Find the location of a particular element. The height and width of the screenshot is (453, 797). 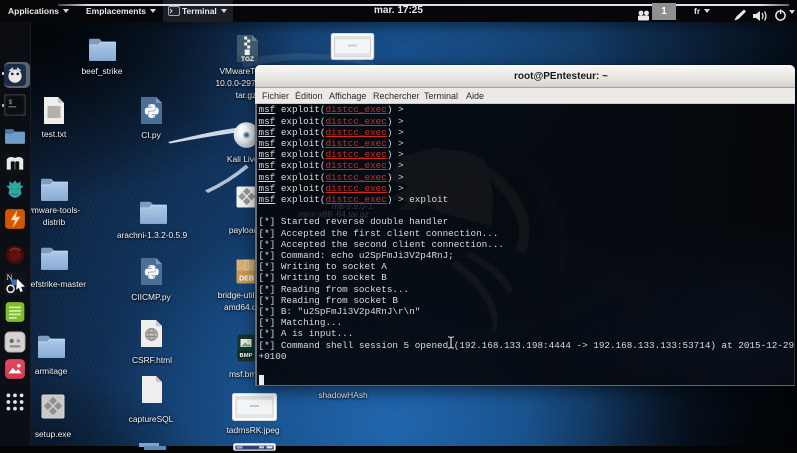

svg-text: DEB is located at coordinates (246, 279).